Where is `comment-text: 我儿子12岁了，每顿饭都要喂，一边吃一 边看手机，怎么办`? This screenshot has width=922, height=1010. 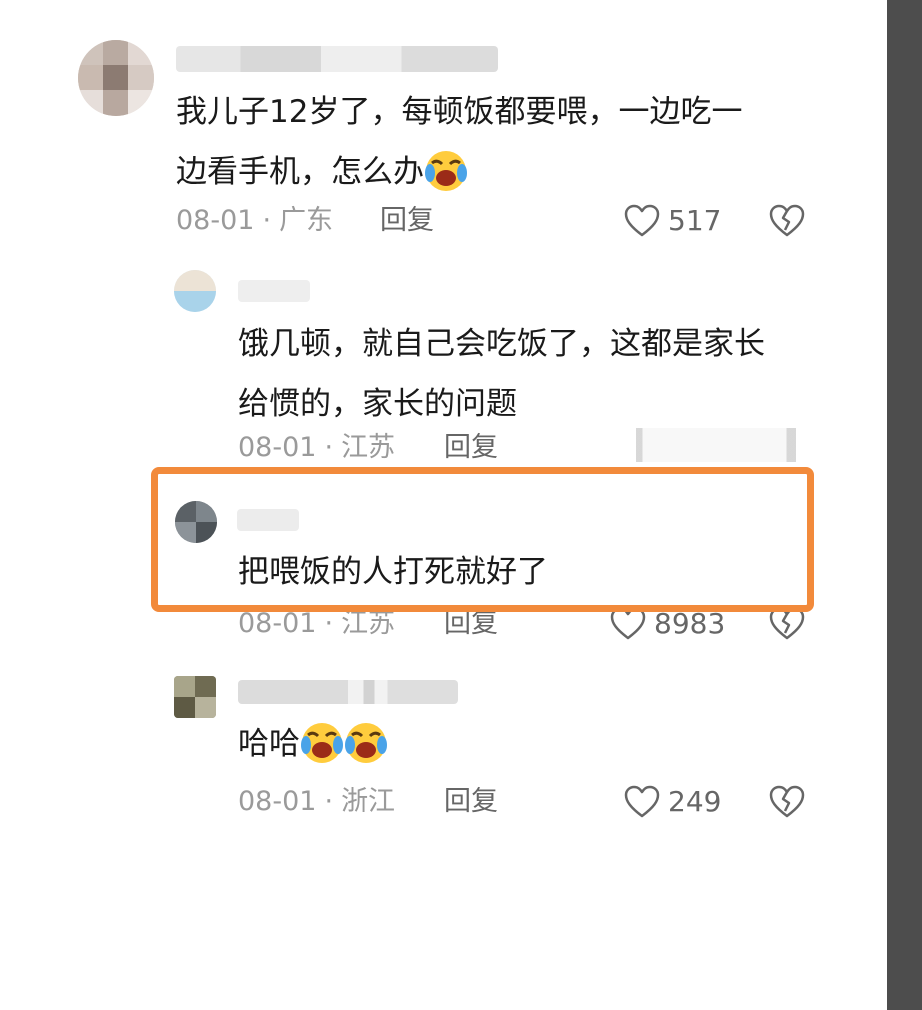
comment-text: 我儿子12岁了，每顿饭都要喂，一边吃一 边看手机，怎么办 is located at coordinates (459, 142).